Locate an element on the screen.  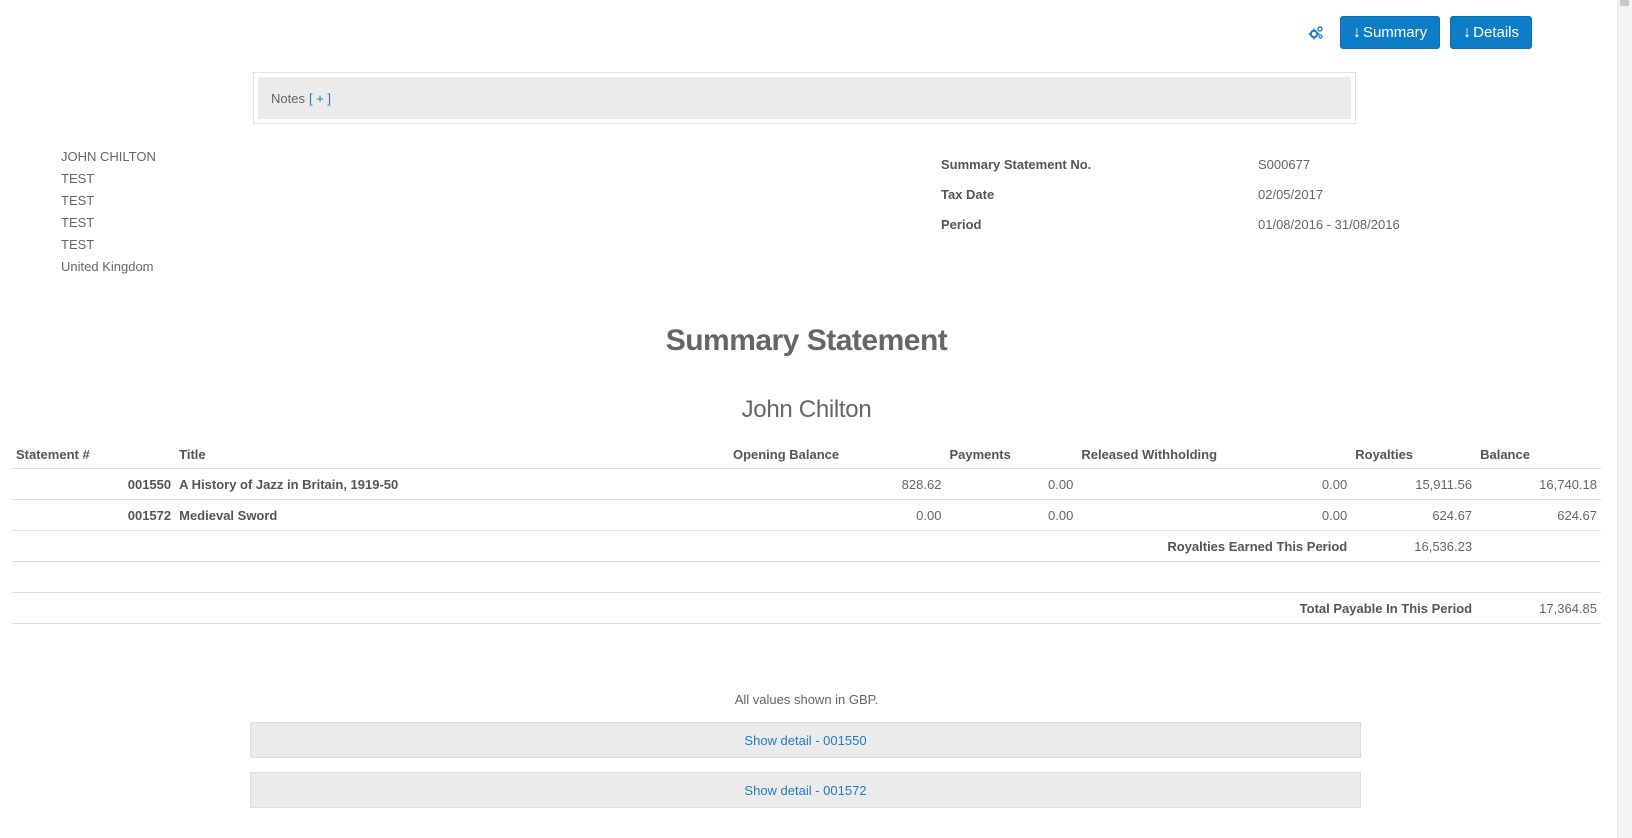
download-summary-button: ↓ Summary is located at coordinates (1390, 32).